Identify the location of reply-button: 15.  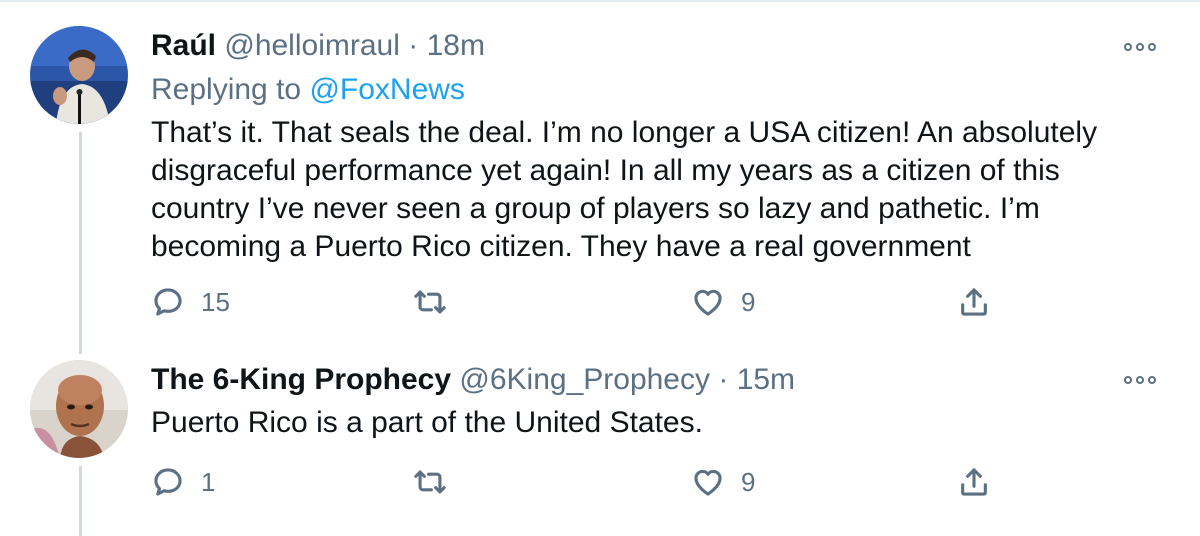
(190, 302).